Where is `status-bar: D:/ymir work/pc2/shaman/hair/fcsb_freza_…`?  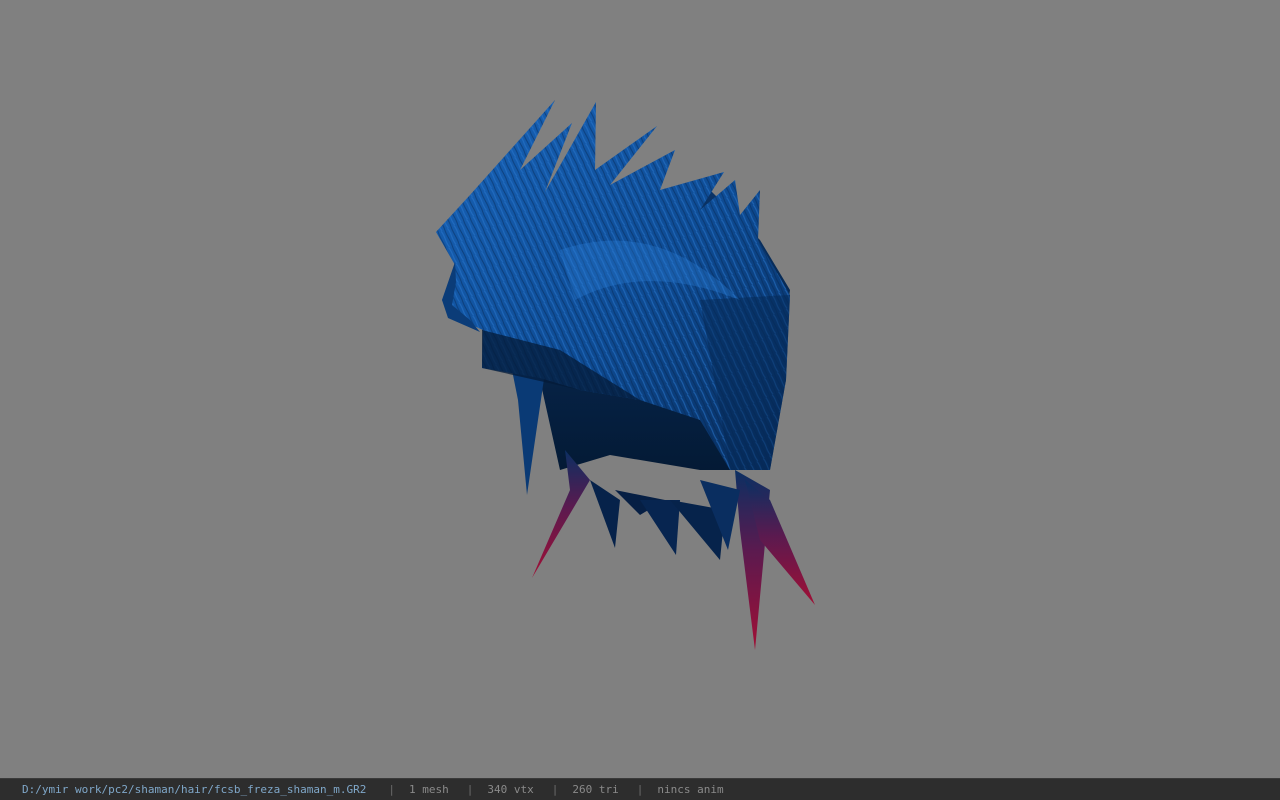
status-bar: D:/ymir work/pc2/shaman/hair/fcsb_freza_… is located at coordinates (640, 789).